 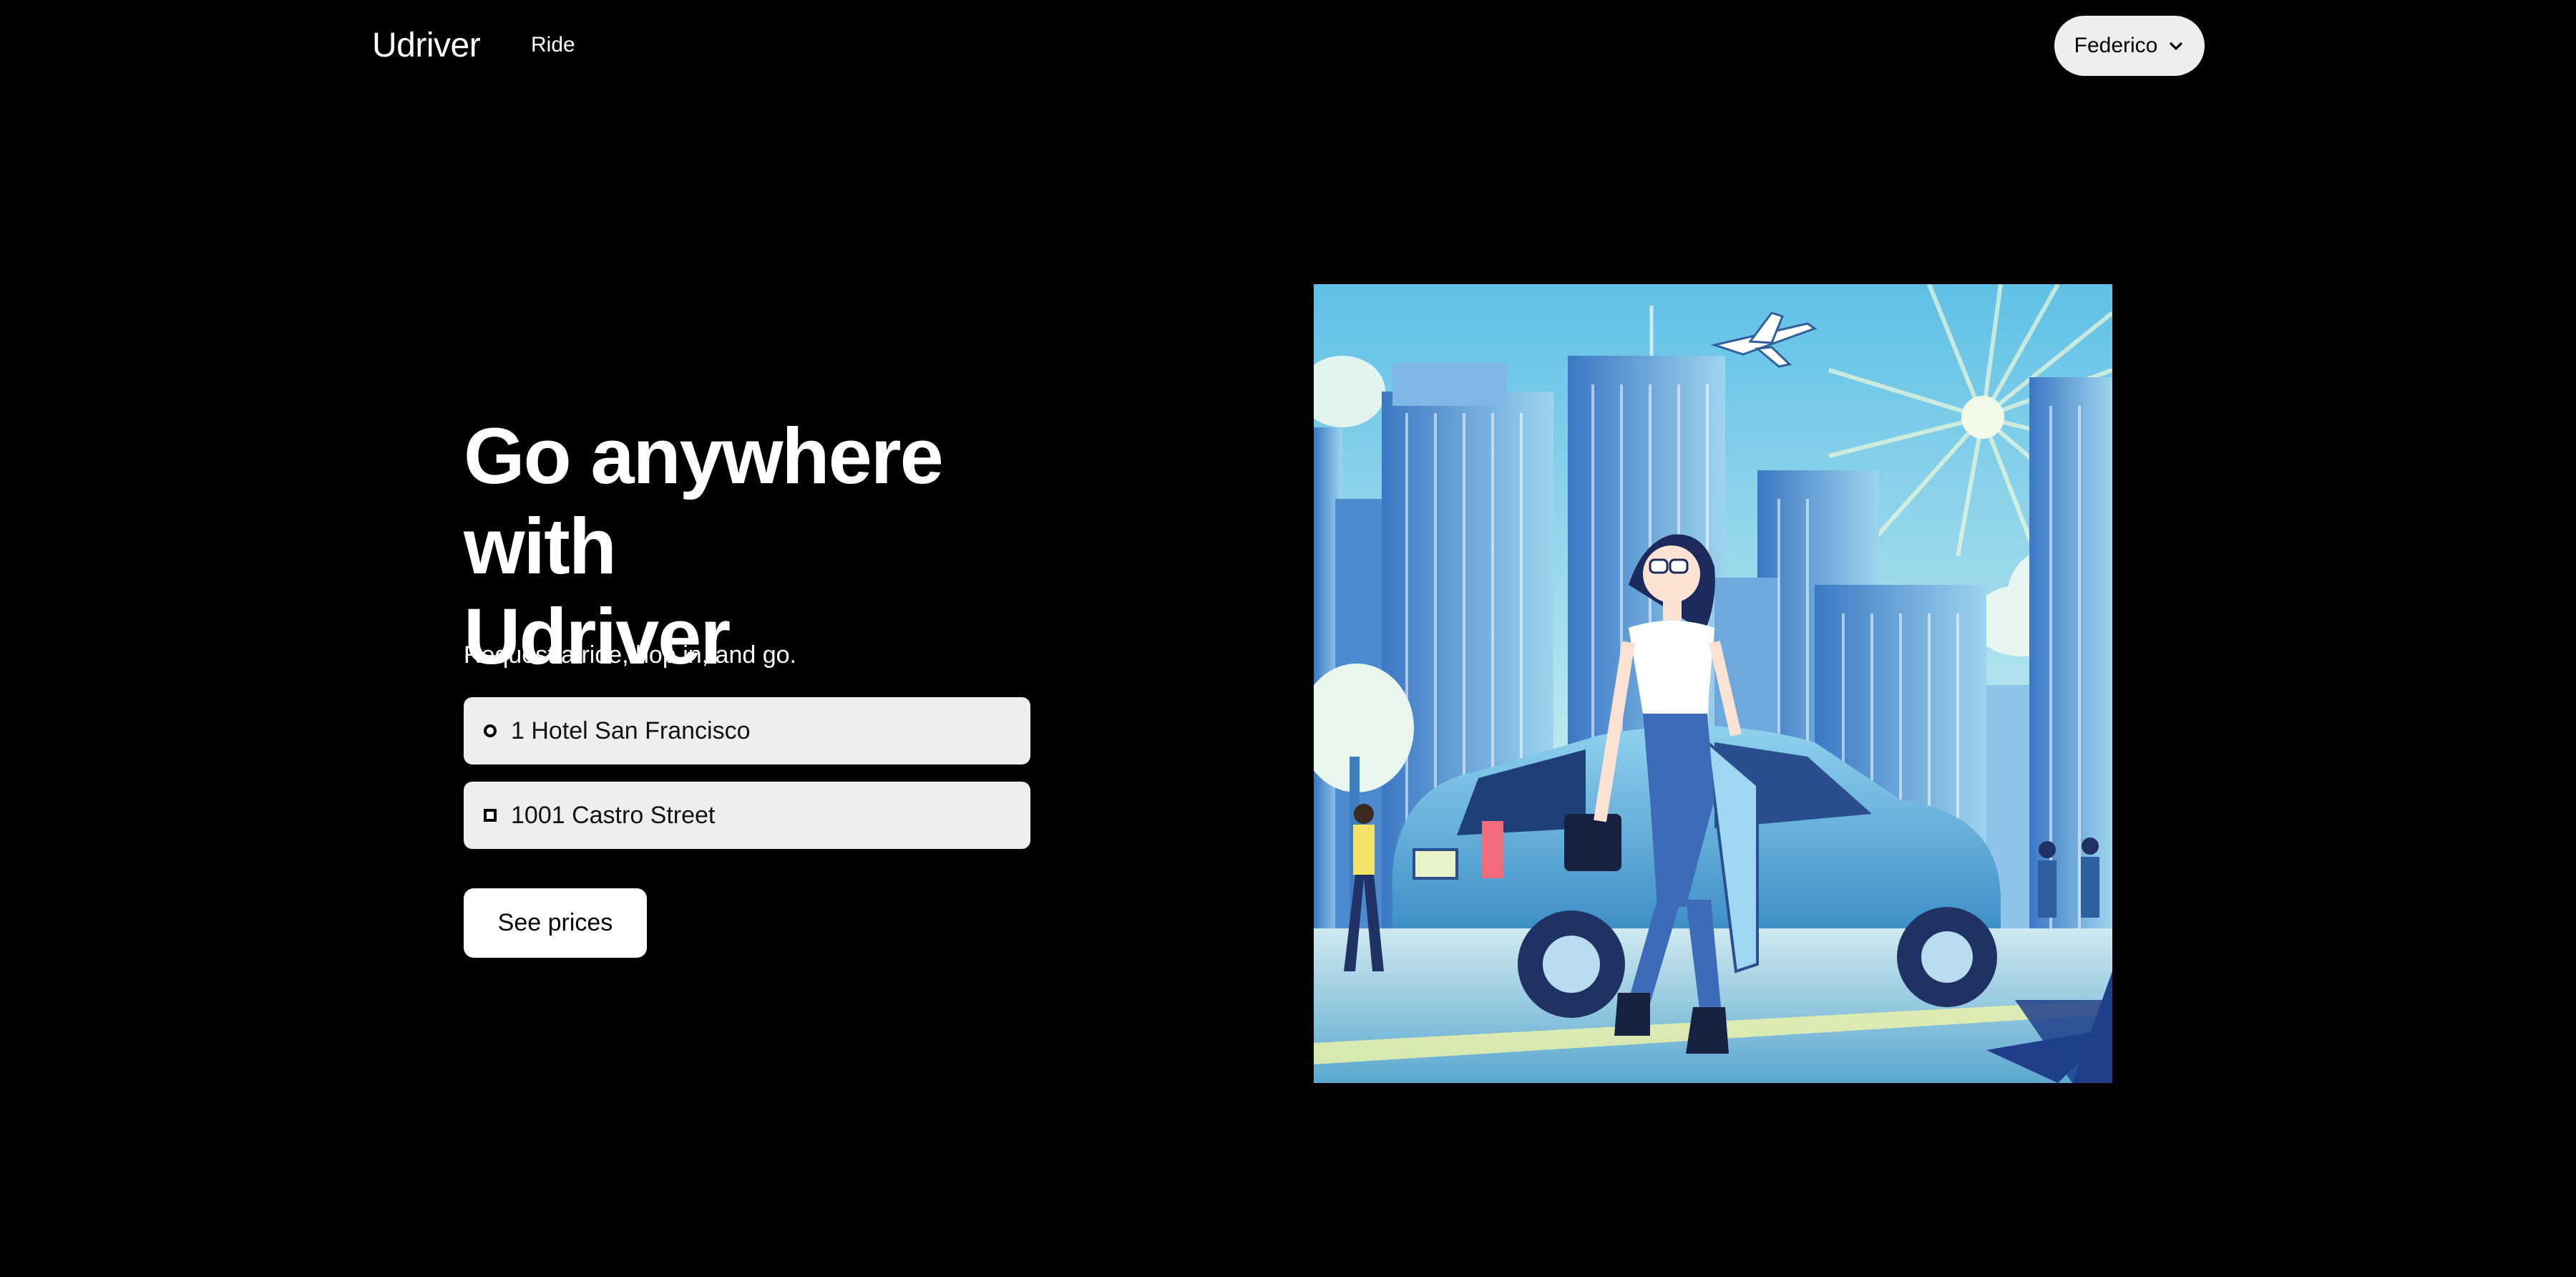 I want to click on brand-logo: Udriver, so click(x=426, y=45).